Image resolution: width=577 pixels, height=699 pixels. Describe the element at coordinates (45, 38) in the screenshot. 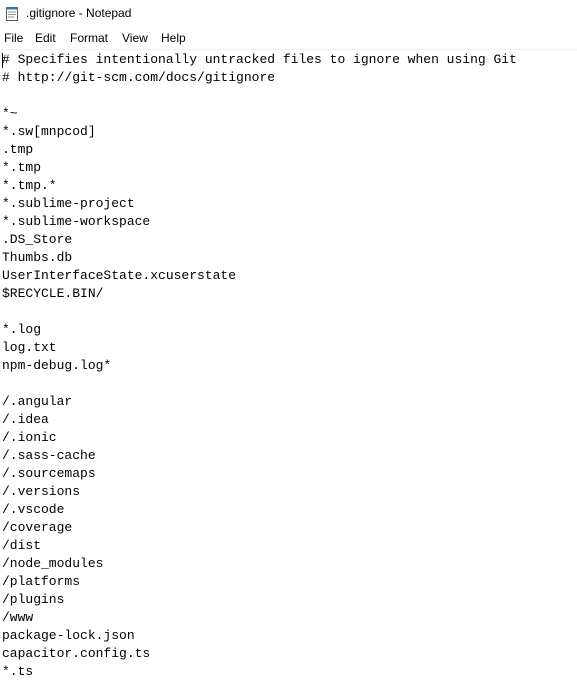

I see `menu-edit: Edit` at that location.